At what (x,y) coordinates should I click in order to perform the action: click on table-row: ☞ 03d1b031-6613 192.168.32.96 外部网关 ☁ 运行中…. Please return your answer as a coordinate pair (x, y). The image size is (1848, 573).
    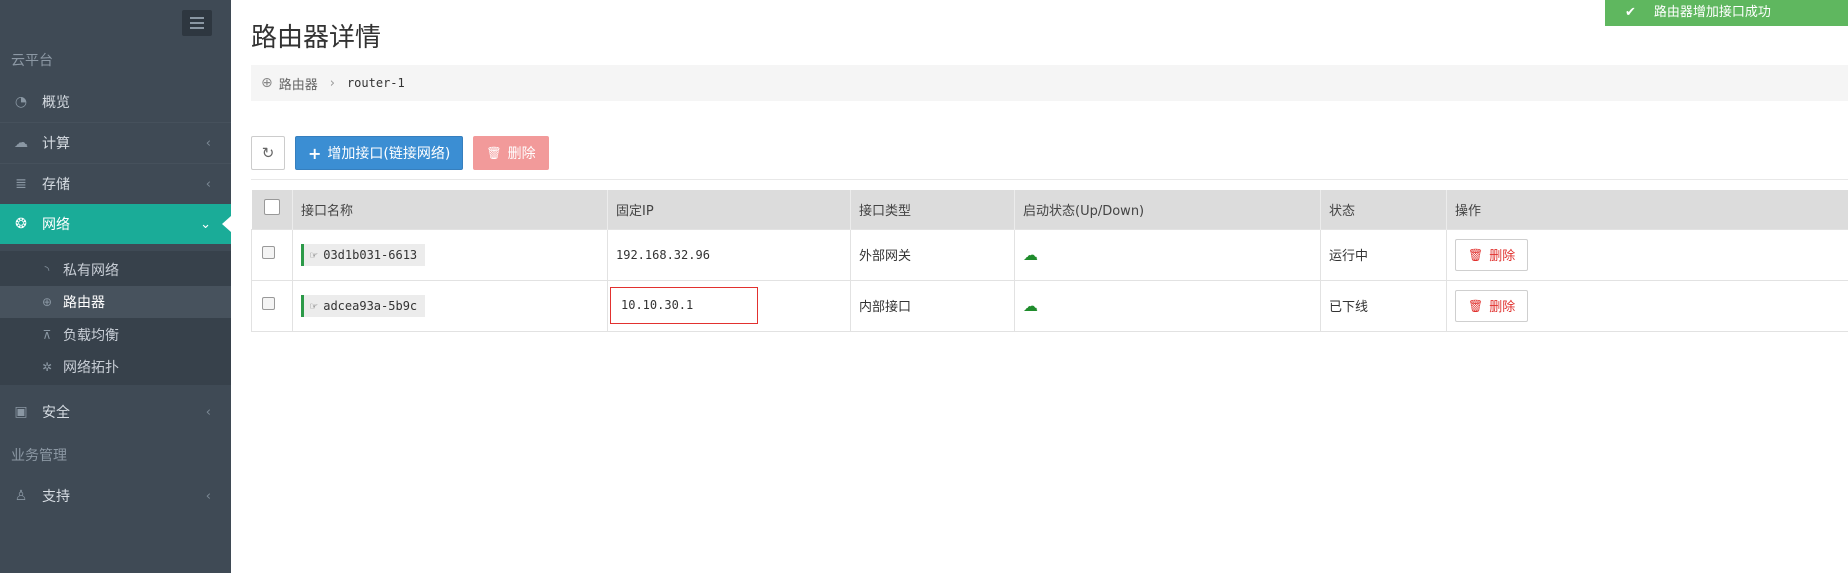
    Looking at the image, I should click on (1049, 254).